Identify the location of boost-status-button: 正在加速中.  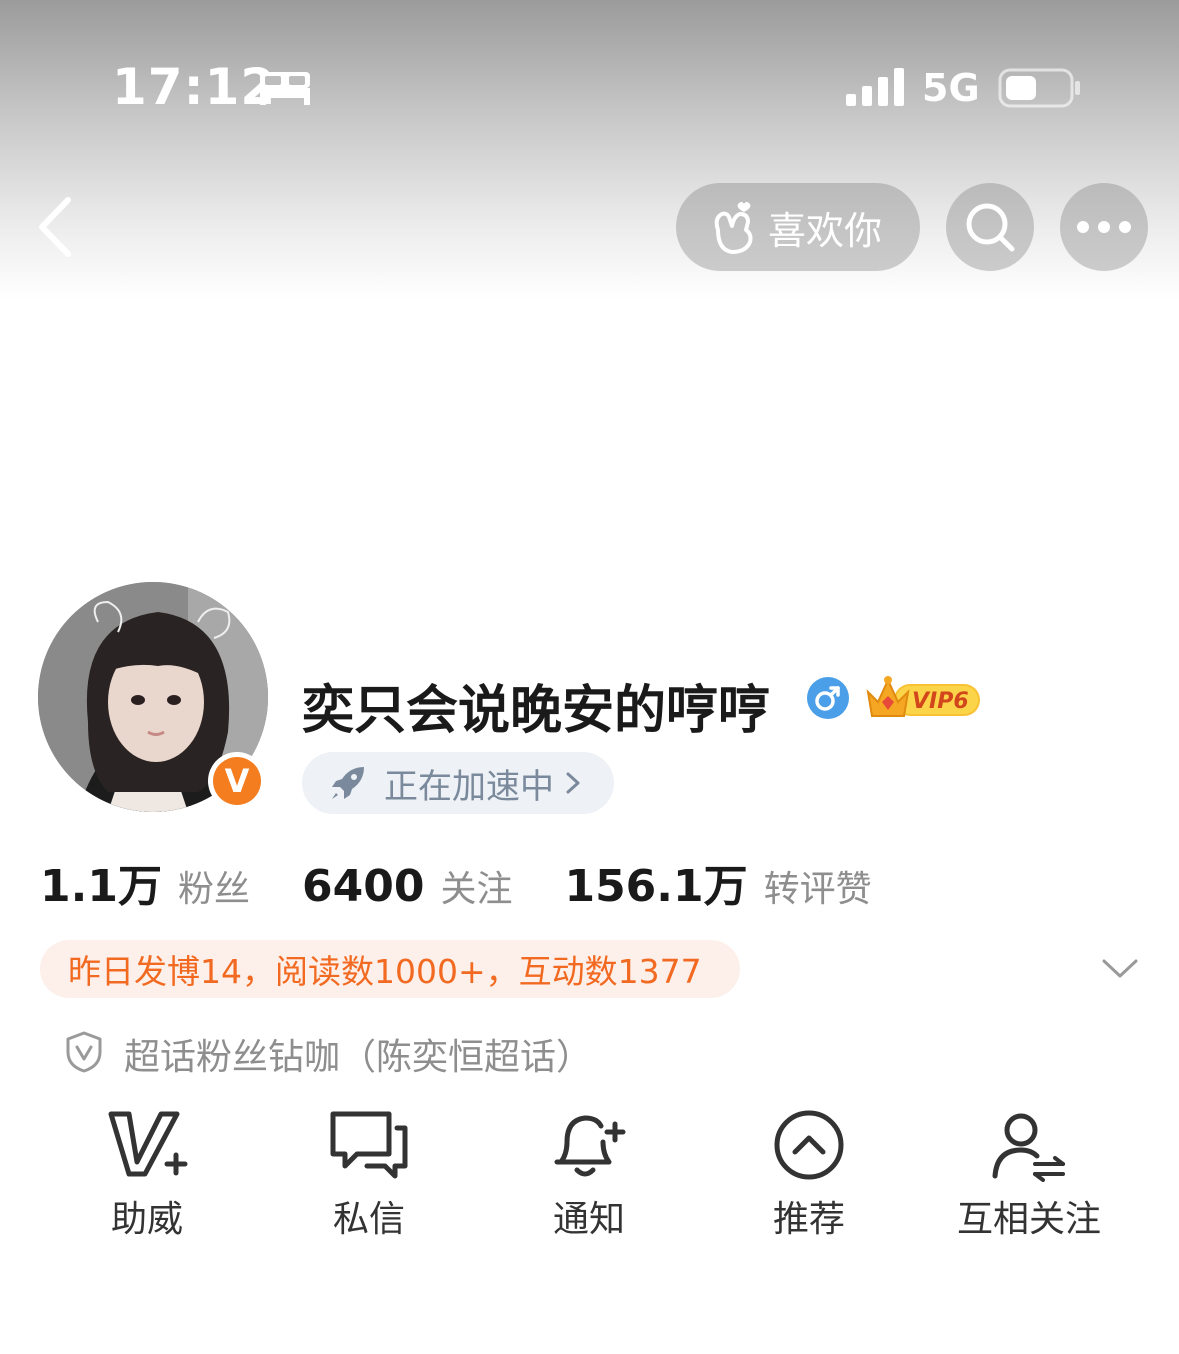
(458, 783).